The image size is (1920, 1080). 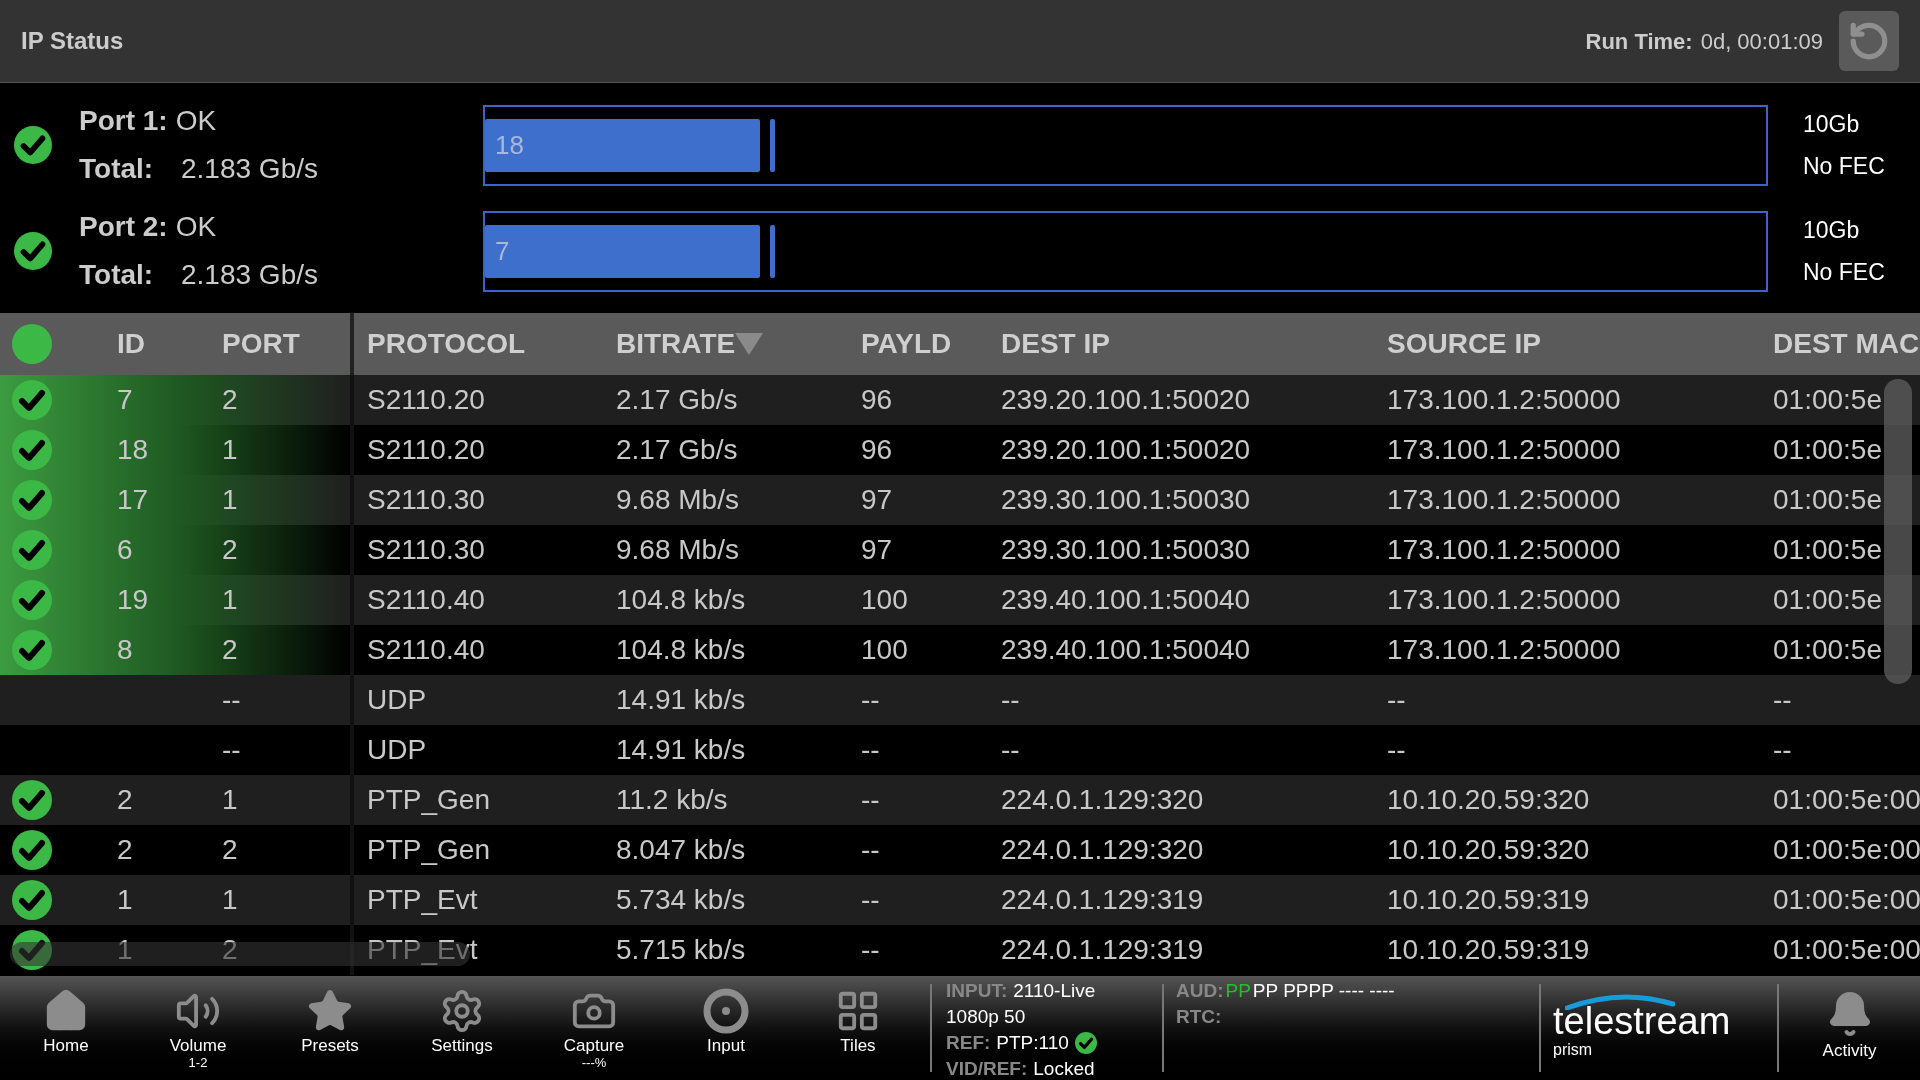 I want to click on table-cell-text: 19, so click(x=133, y=600).